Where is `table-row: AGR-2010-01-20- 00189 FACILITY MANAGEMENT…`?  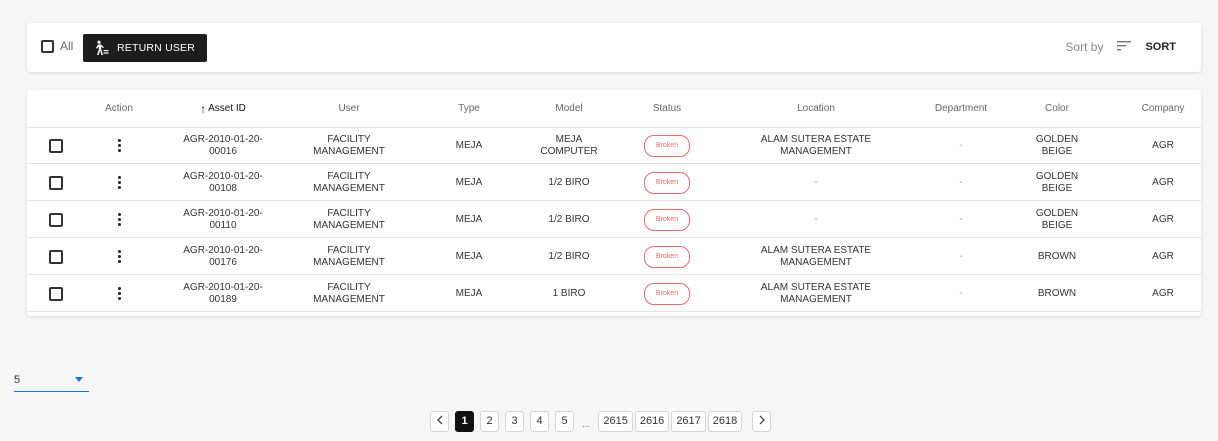 table-row: AGR-2010-01-20- 00189 FACILITY MANAGEMENT… is located at coordinates (614, 294).